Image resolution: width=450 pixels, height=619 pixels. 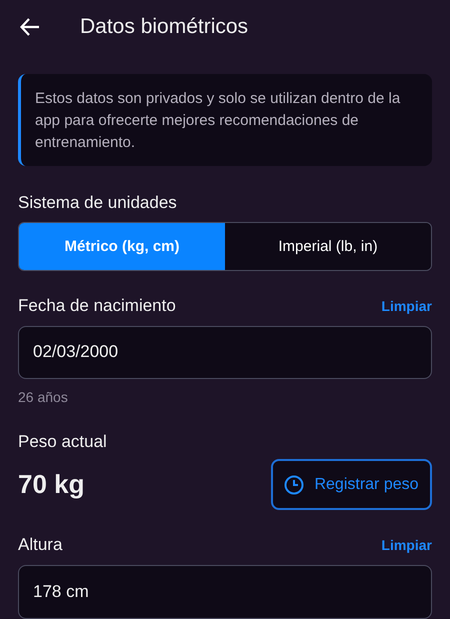 What do you see at coordinates (164, 26) in the screenshot?
I see `page-title: Datos biométricos` at bounding box center [164, 26].